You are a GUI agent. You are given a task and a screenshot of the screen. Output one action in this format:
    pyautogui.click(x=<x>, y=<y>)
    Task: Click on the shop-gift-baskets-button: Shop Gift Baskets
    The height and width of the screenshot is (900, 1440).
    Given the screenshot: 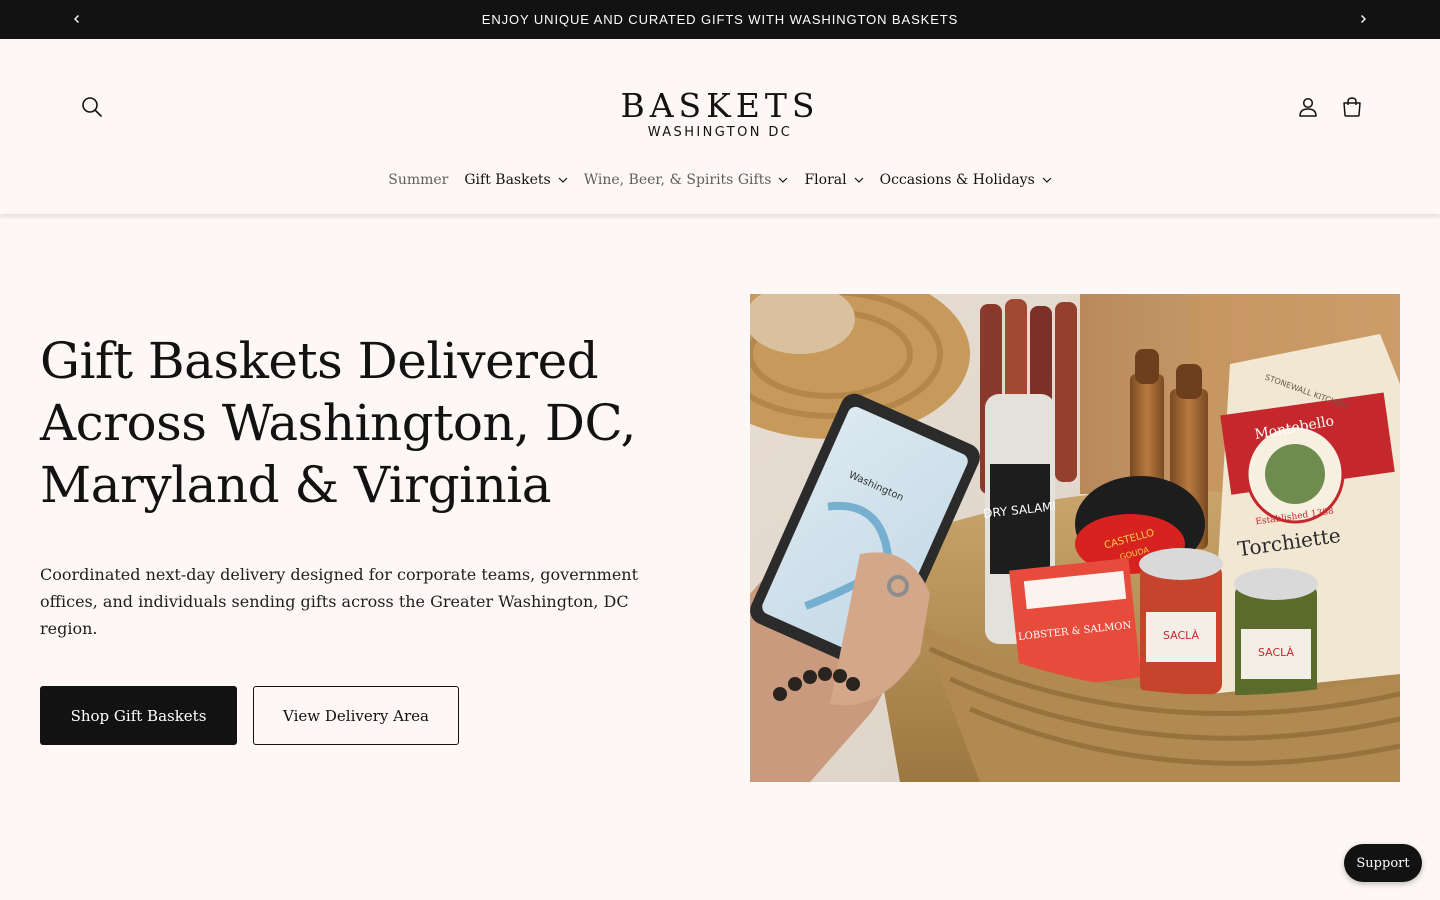 What is the action you would take?
    pyautogui.click(x=138, y=715)
    